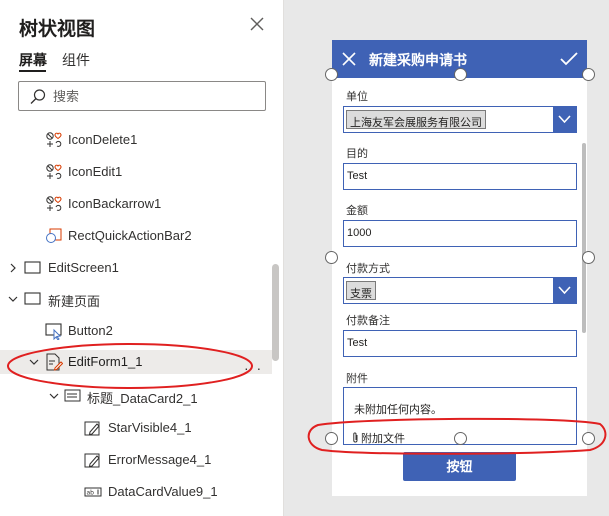 This screenshot has height=516, width=609. Describe the element at coordinates (72, 395) in the screenshot. I see `data-card-icon` at that location.